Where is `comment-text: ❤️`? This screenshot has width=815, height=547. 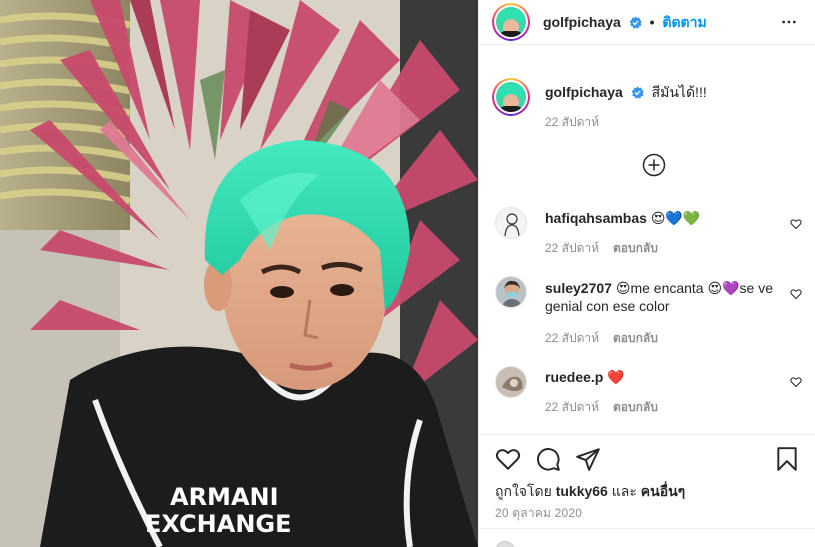 comment-text: ❤️ is located at coordinates (616, 377).